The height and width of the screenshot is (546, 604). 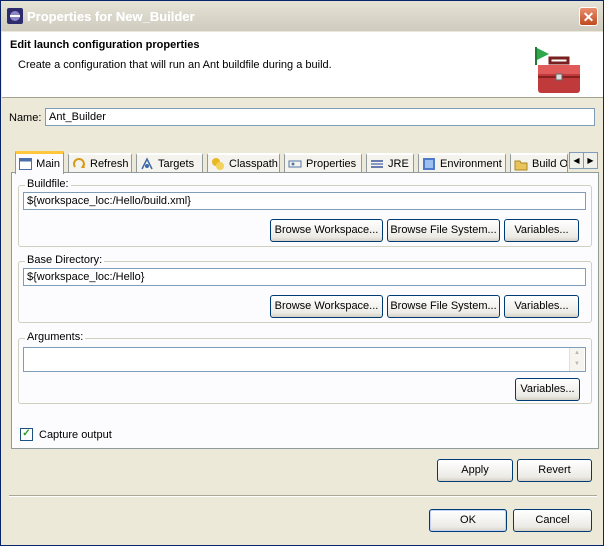 What do you see at coordinates (302, 16) in the screenshot?
I see `title-bar: Properties for New_Builder ✕` at bounding box center [302, 16].